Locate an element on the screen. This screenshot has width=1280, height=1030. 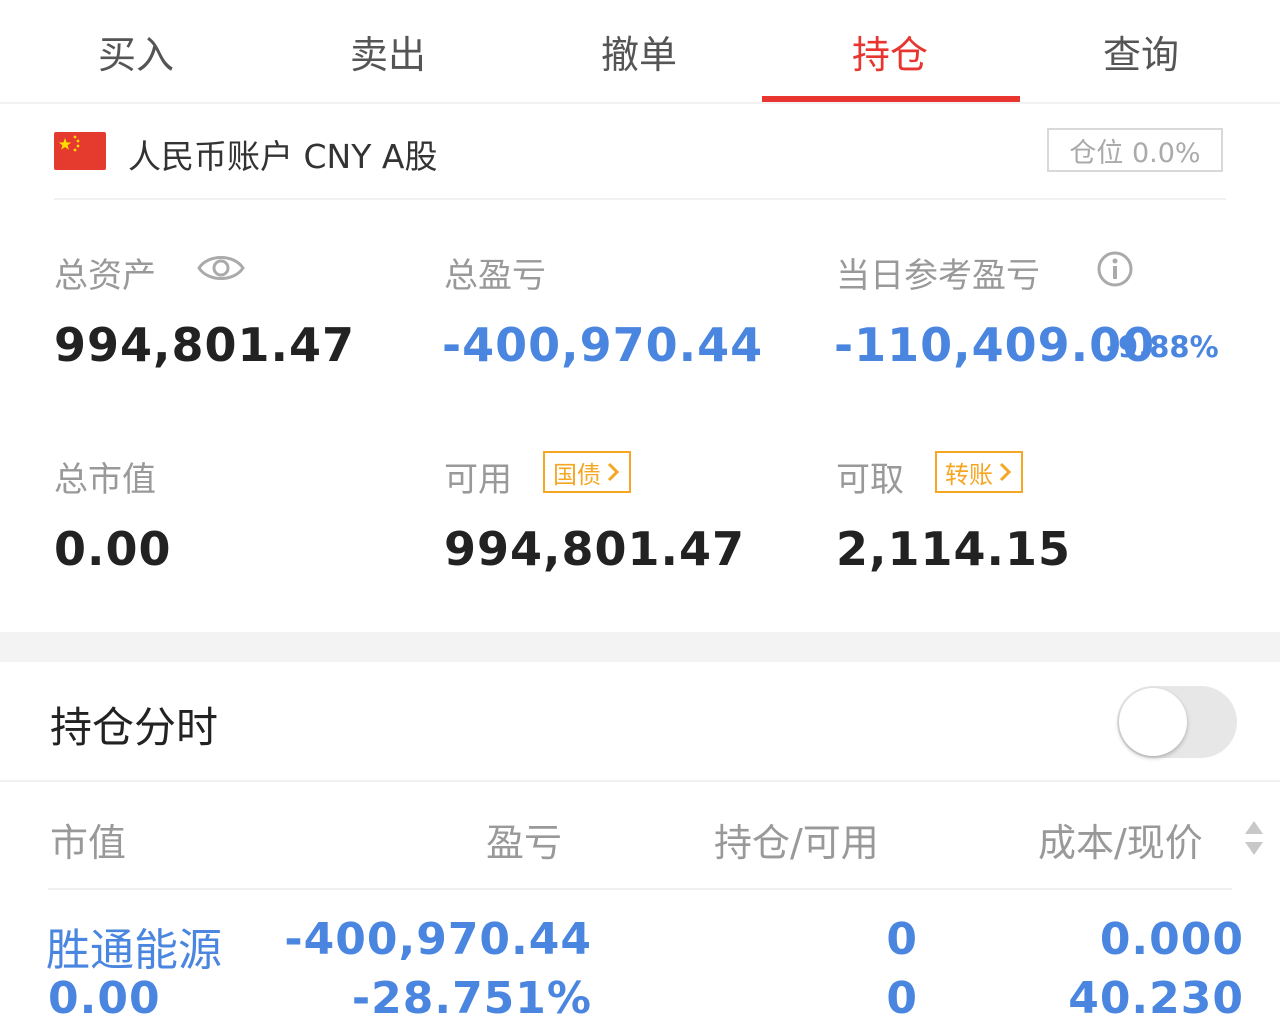
total-pl-label: 总盈亏 is located at coordinates (495, 276).